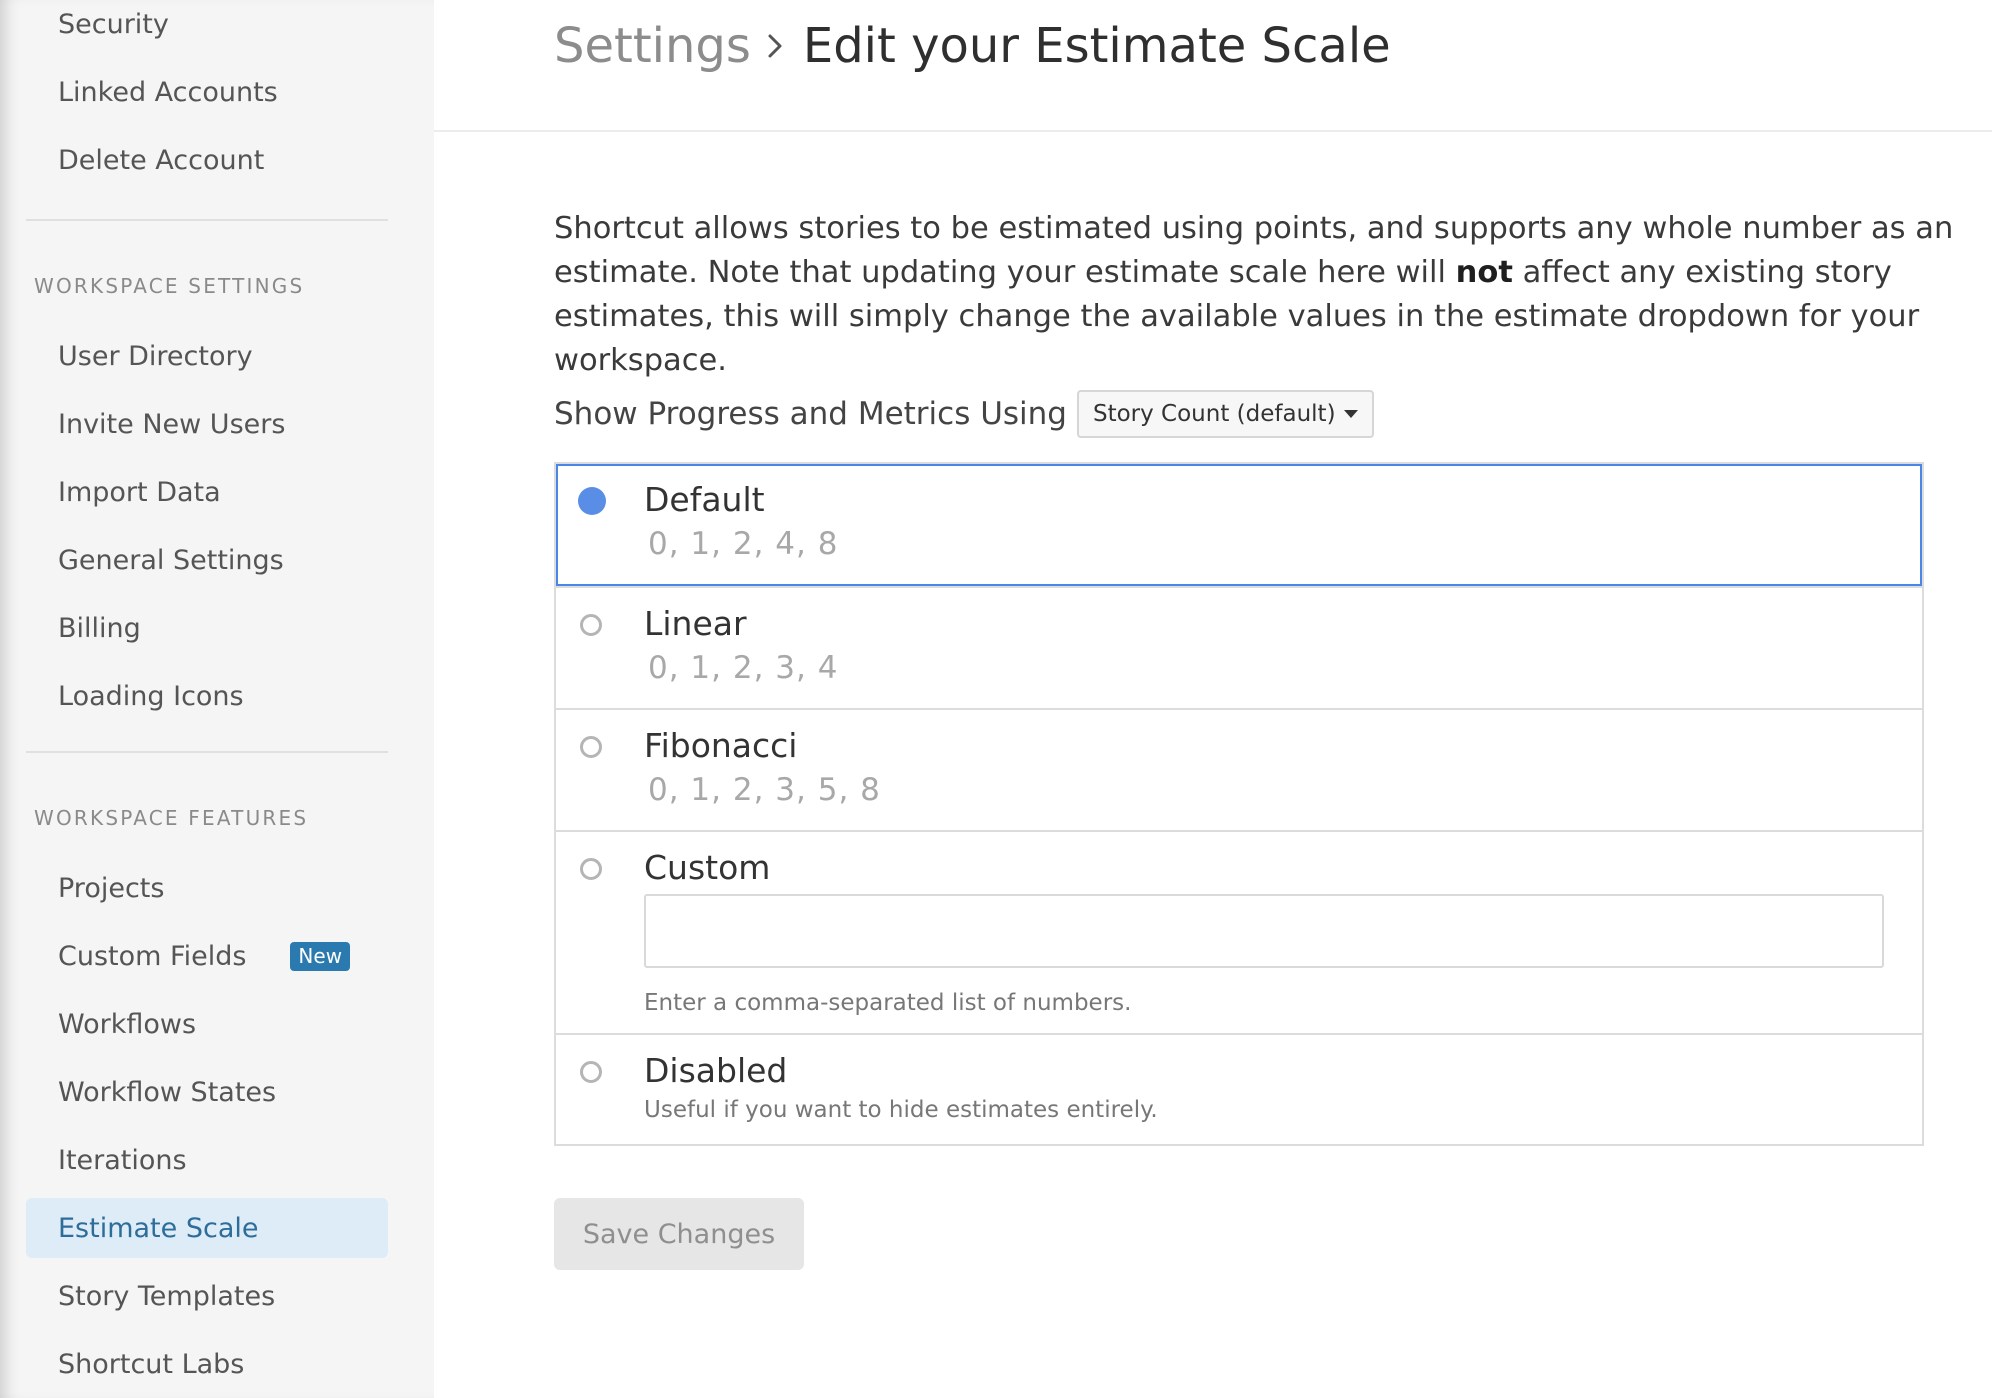 The width and height of the screenshot is (1992, 1398). What do you see at coordinates (1214, 414) in the screenshot?
I see `metrics-selected-value: Story Count (default)` at bounding box center [1214, 414].